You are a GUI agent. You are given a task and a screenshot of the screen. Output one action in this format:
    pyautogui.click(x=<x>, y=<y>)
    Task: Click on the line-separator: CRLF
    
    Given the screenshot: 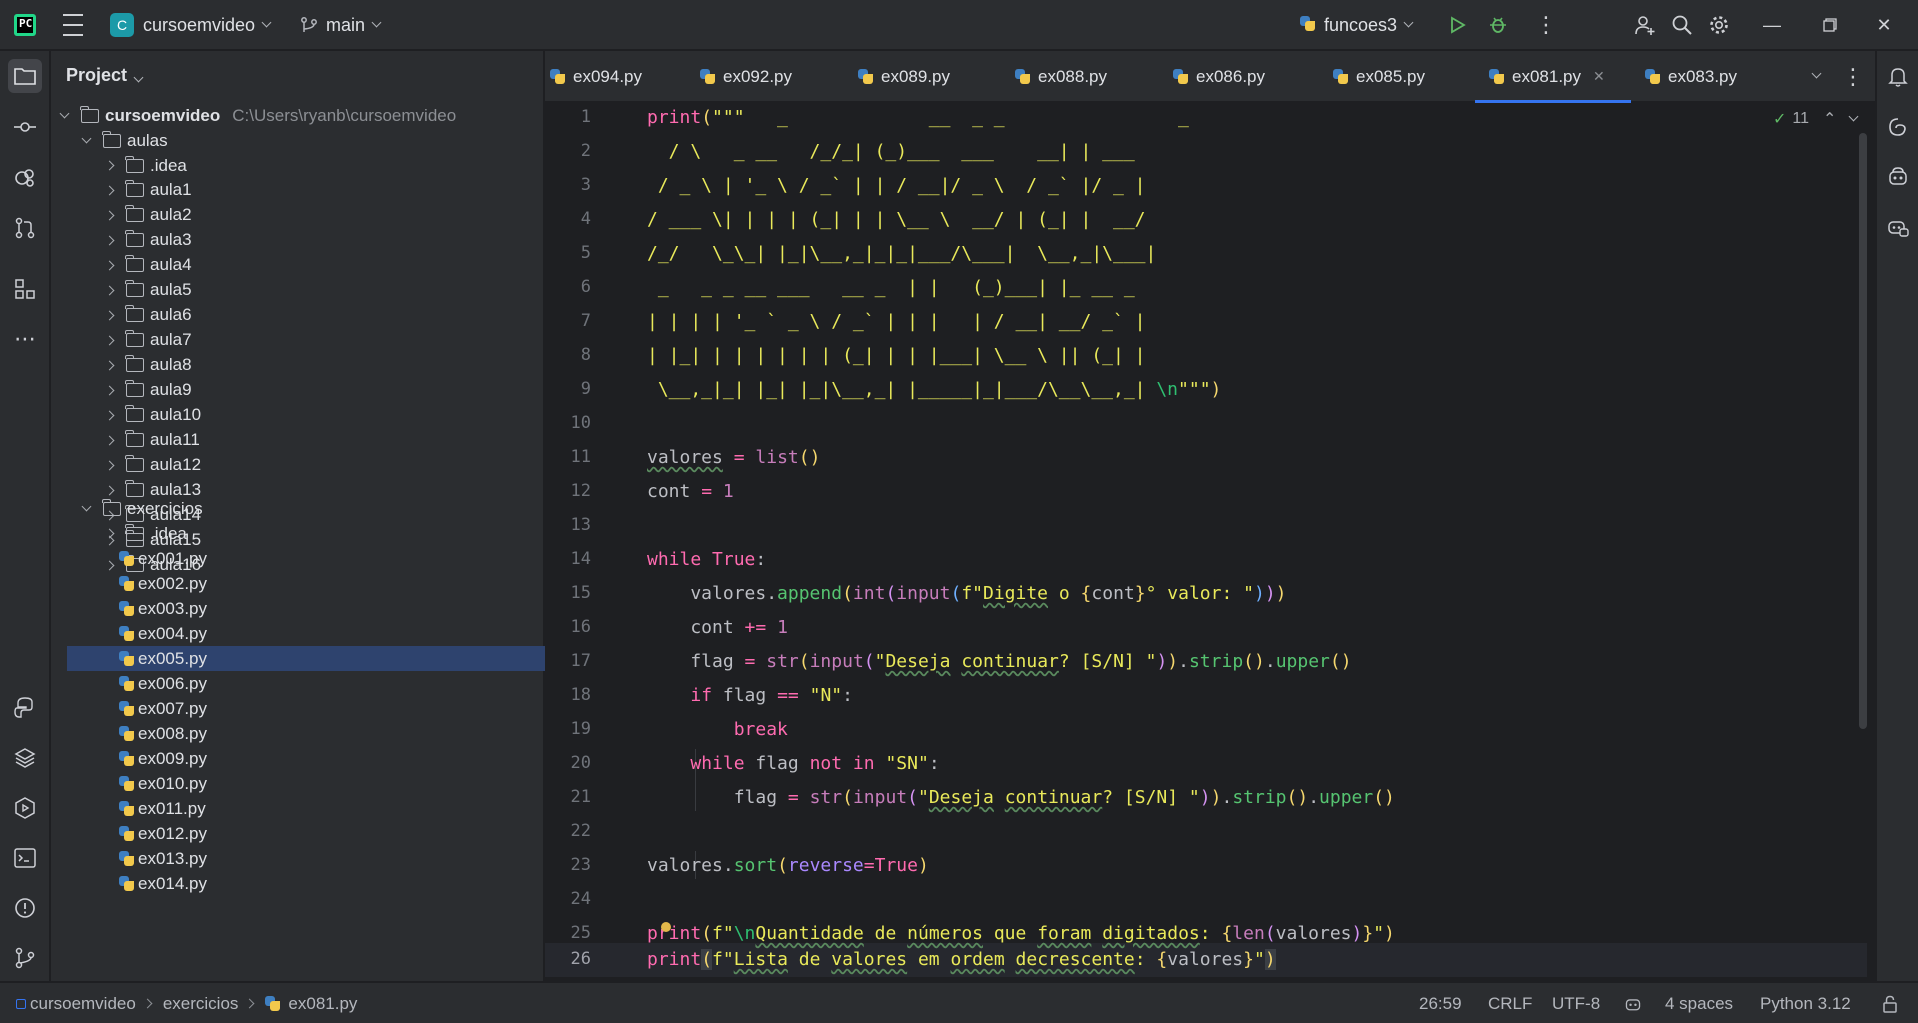 What is the action you would take?
    pyautogui.click(x=1510, y=1003)
    